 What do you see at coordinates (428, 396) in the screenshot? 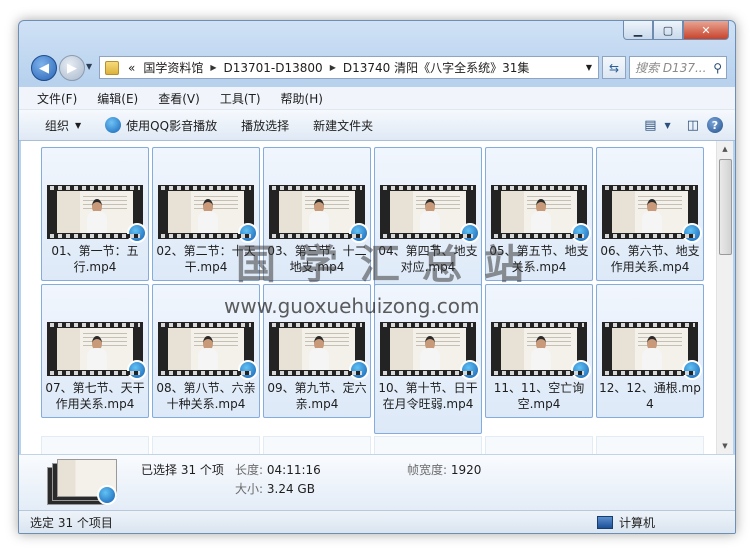
I see `file-name: 10、第十节、日干在月令旺弱.mp4` at bounding box center [428, 396].